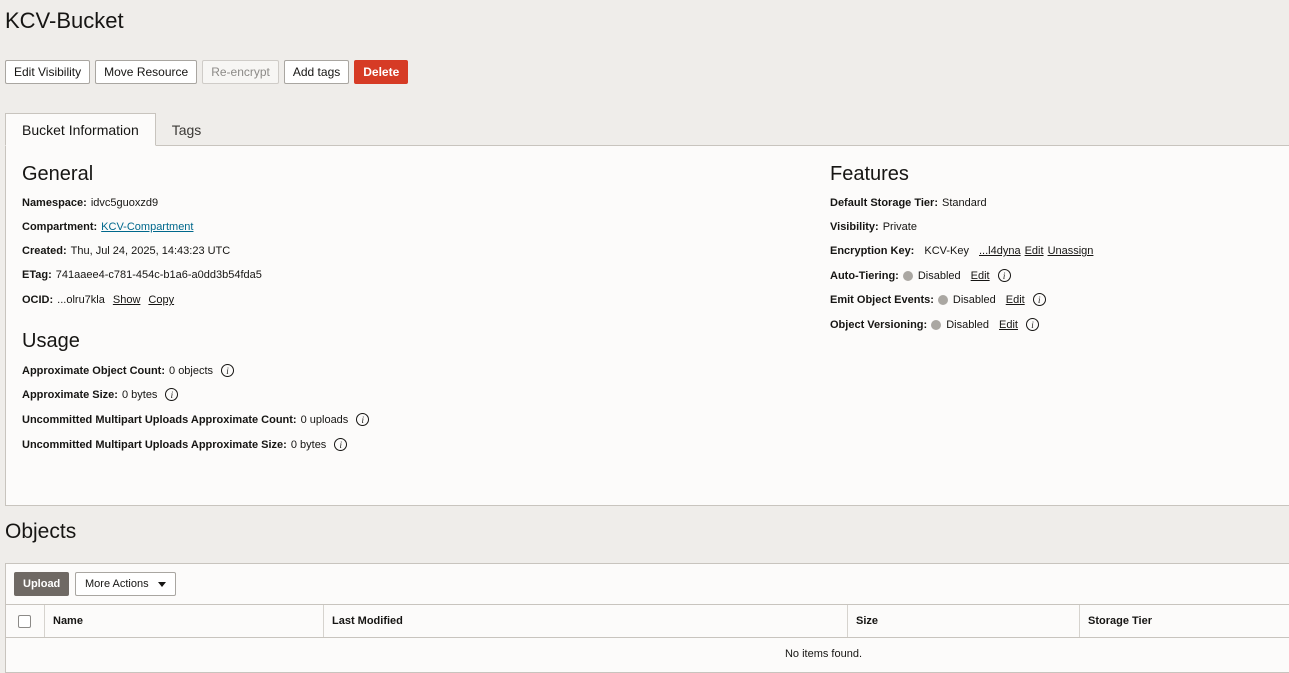 Image resolution: width=1289 pixels, height=673 pixels. I want to click on features-heading: Features, so click(869, 174).